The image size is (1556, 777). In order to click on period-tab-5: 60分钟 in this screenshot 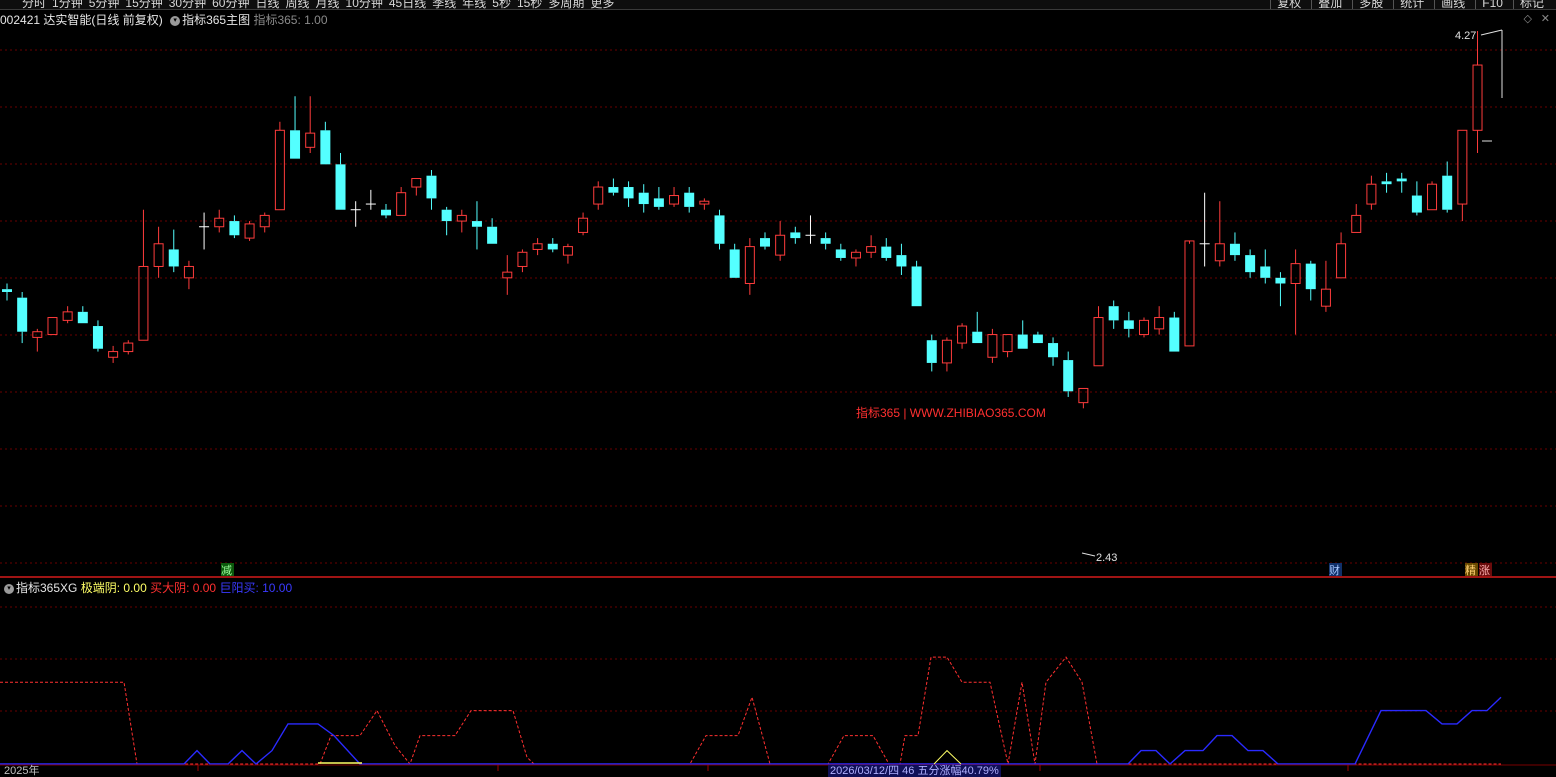, I will do `click(230, 4)`.